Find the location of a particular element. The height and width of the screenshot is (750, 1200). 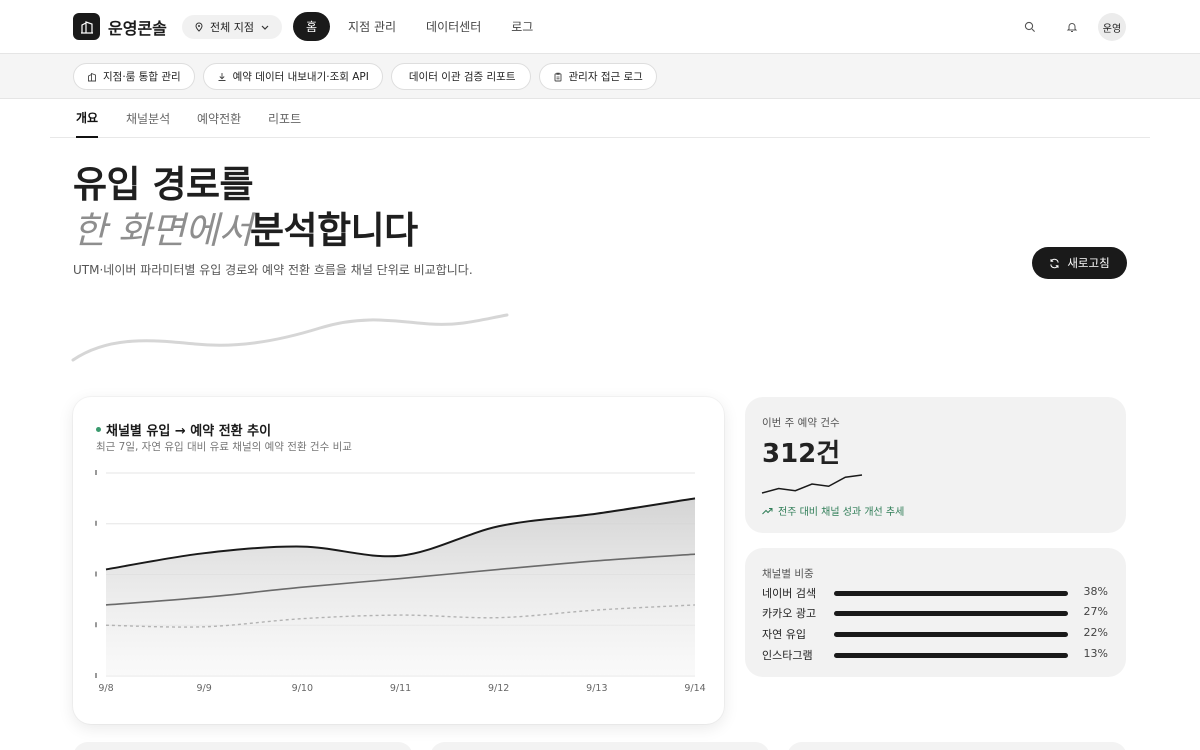

refresh-label: 새로고침 is located at coordinates (1088, 263).